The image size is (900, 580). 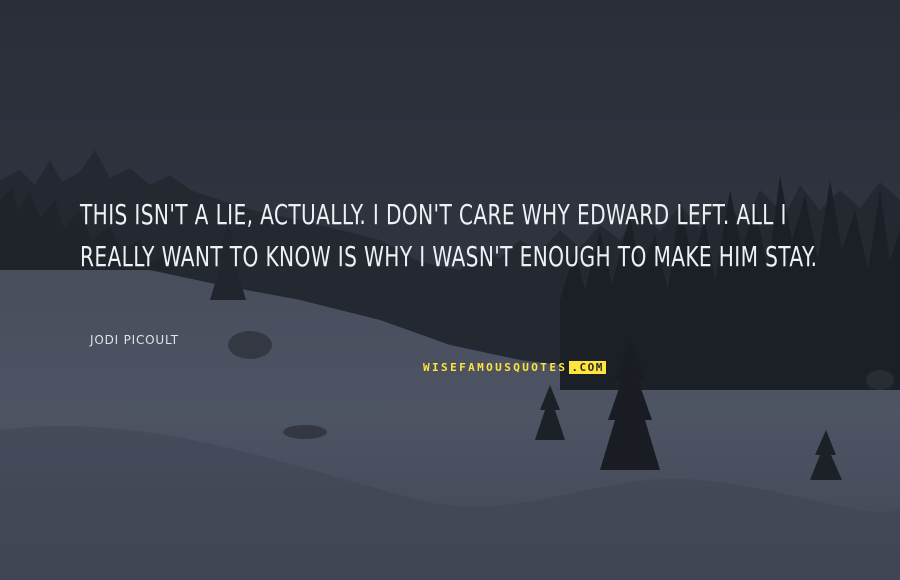 I want to click on watermark-logo: WISEFAMOUSQUOTES .COM, so click(x=514, y=367).